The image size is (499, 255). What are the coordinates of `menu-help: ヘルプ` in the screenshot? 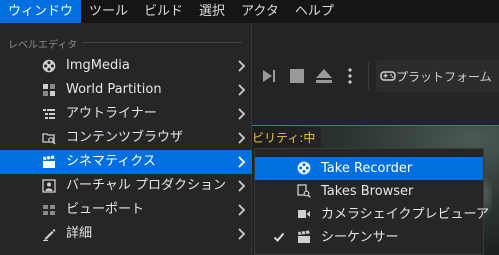 It's located at (314, 11).